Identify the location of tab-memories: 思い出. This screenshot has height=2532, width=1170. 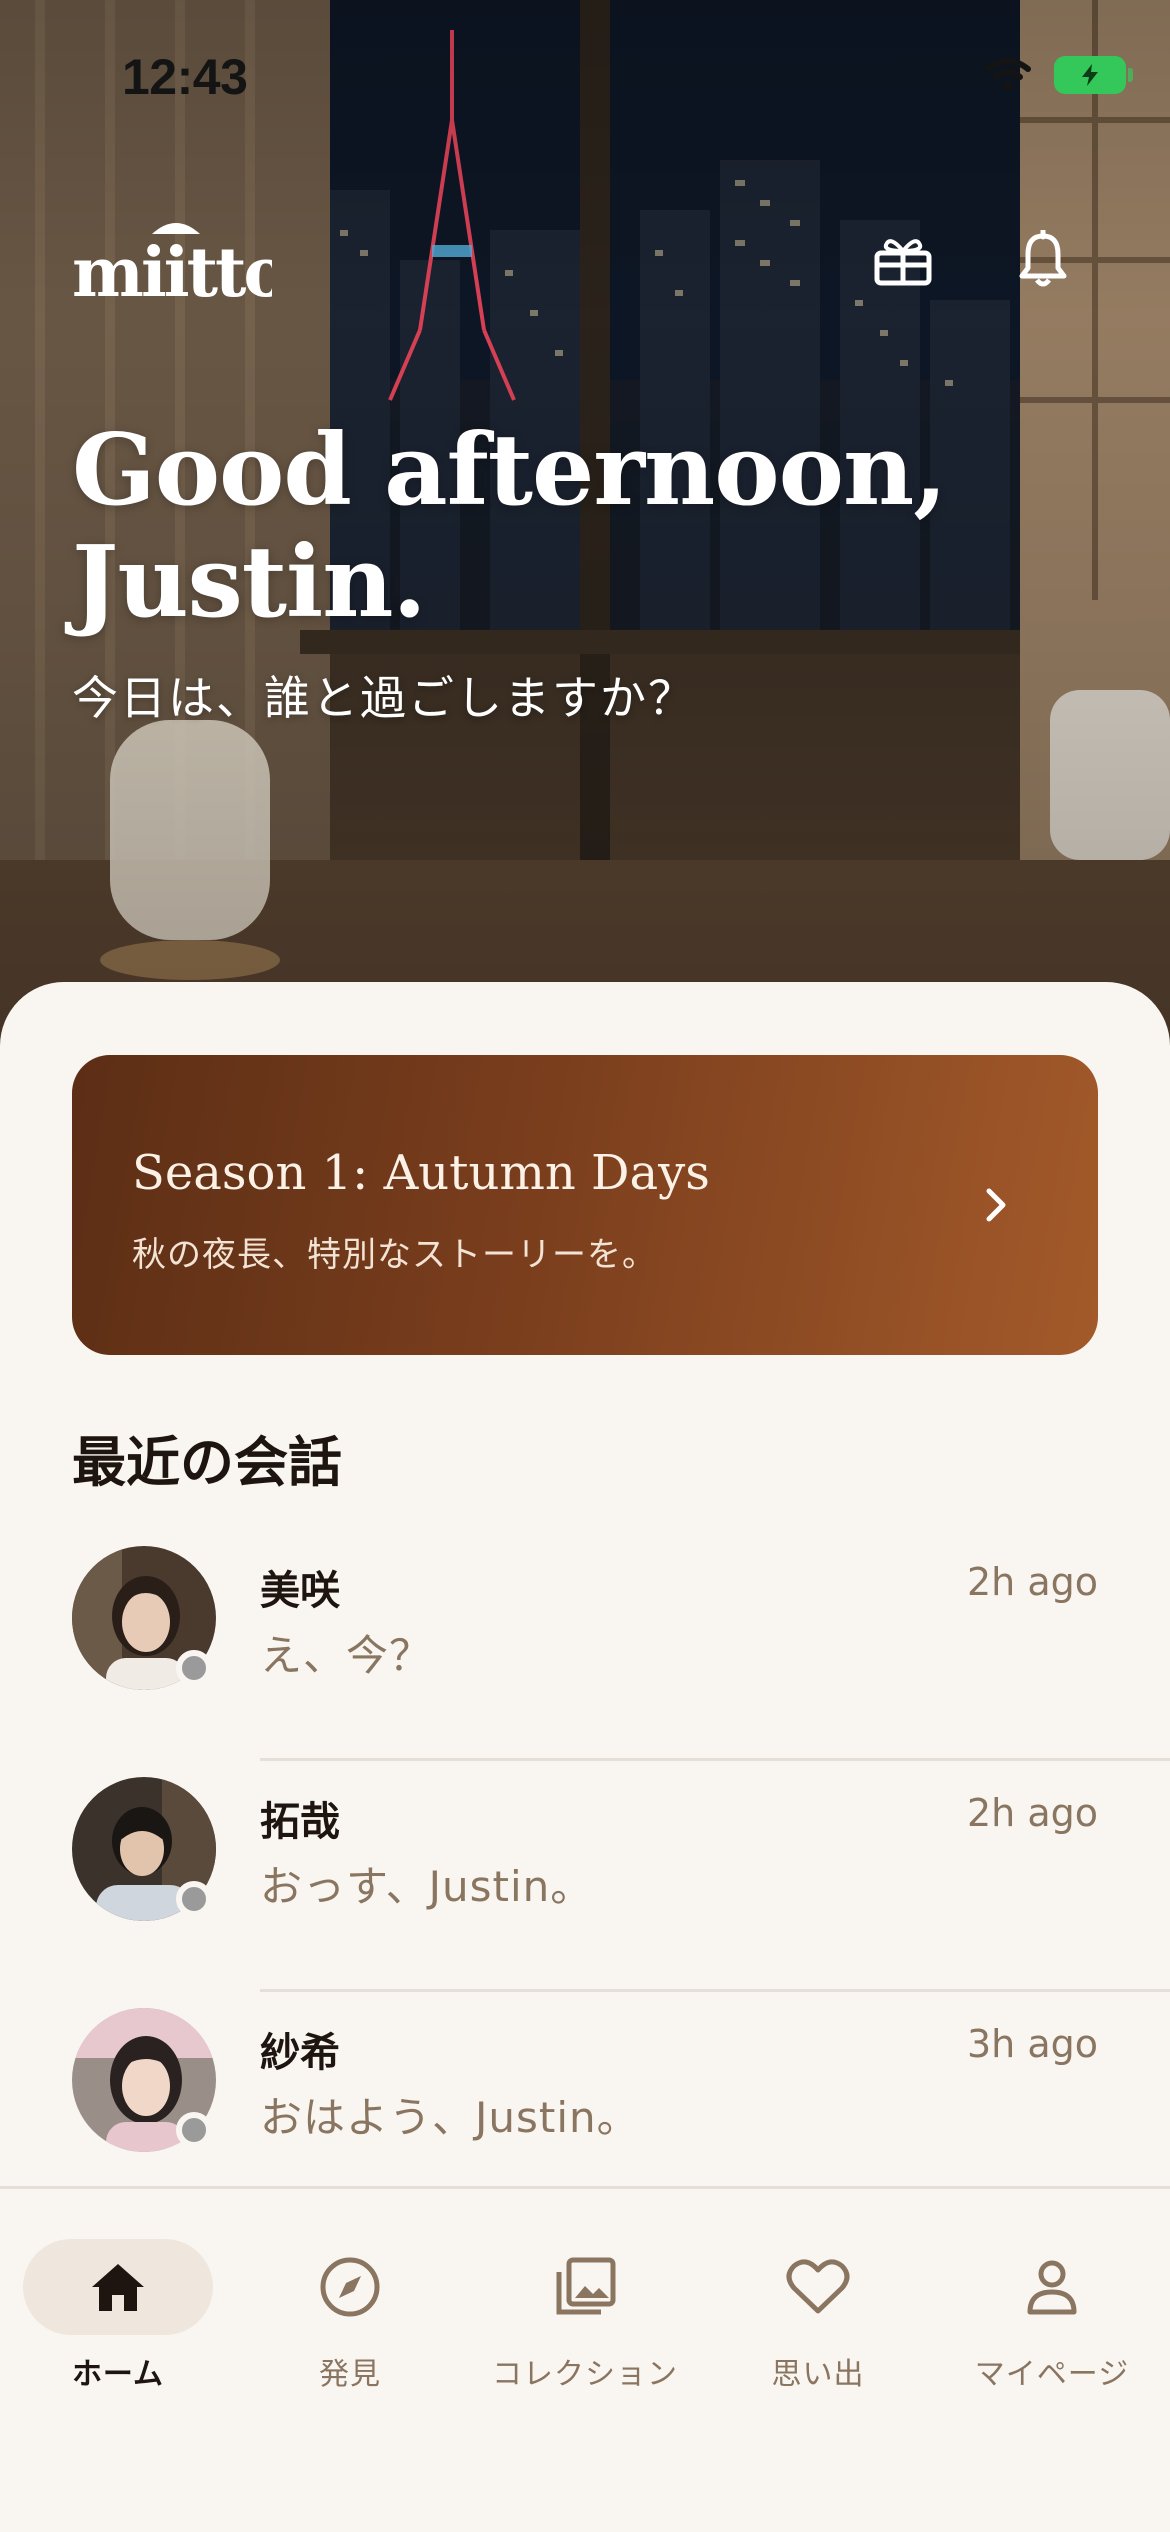
(818, 2324).